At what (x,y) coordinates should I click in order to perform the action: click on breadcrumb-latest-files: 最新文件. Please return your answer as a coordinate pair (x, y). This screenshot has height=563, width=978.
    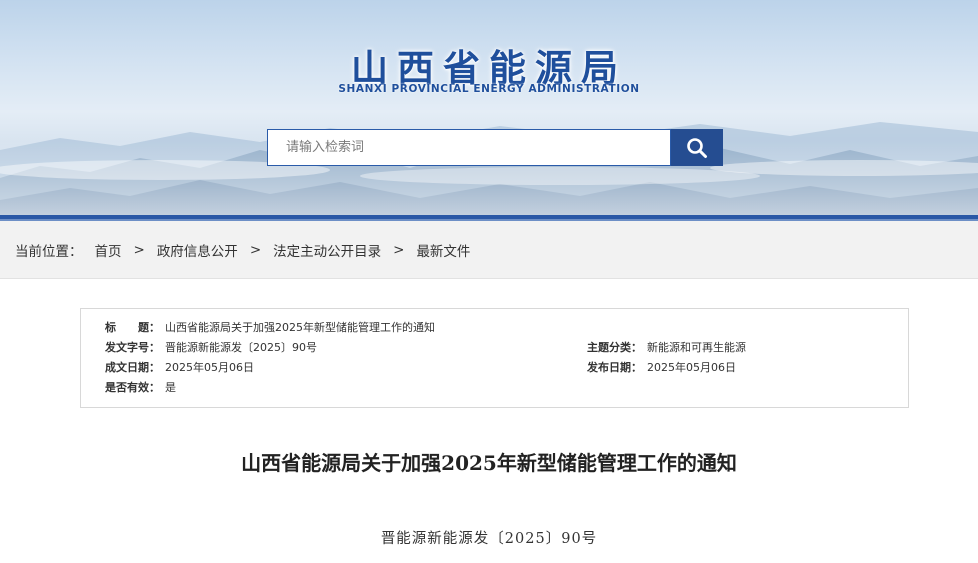
    Looking at the image, I should click on (443, 250).